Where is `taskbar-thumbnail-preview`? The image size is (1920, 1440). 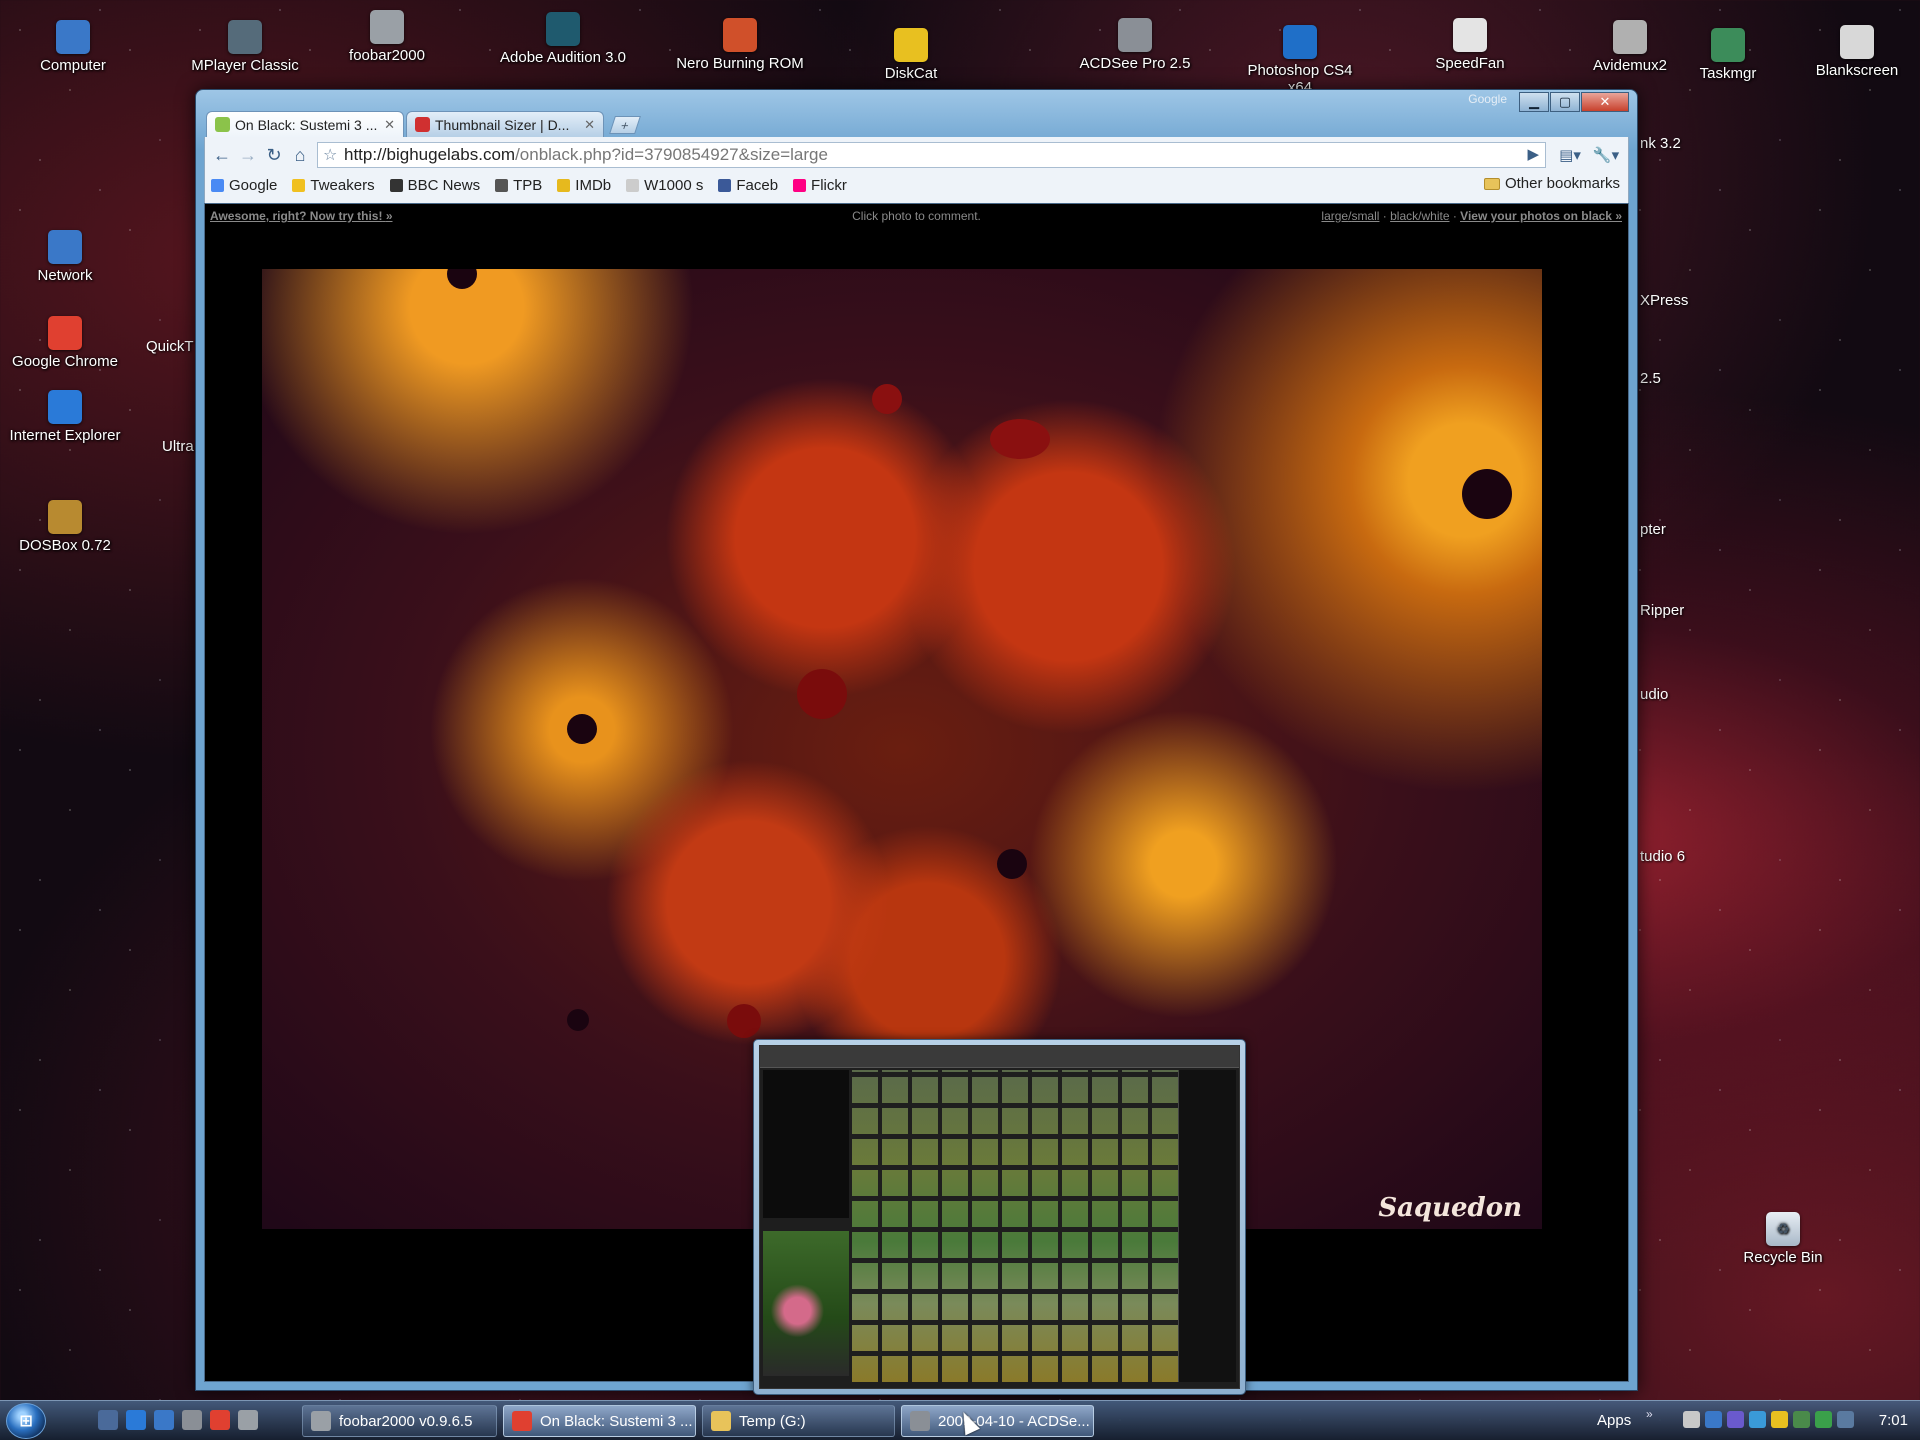 taskbar-thumbnail-preview is located at coordinates (999, 1217).